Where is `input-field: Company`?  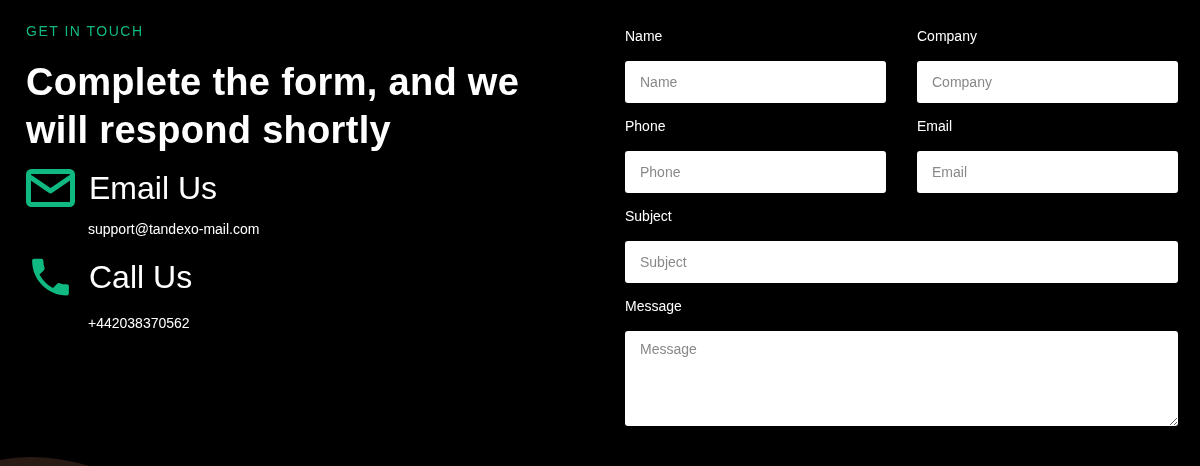
input-field: Company is located at coordinates (1047, 82).